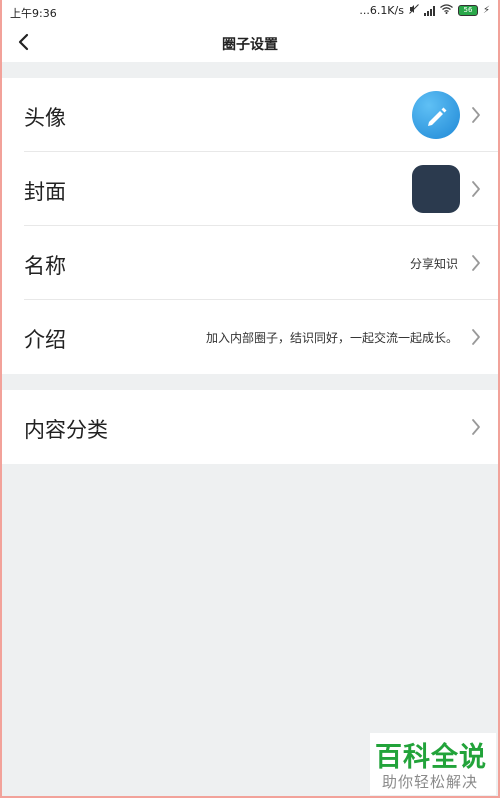 This screenshot has width=500, height=798. I want to click on row-label: 介绍, so click(45, 340).